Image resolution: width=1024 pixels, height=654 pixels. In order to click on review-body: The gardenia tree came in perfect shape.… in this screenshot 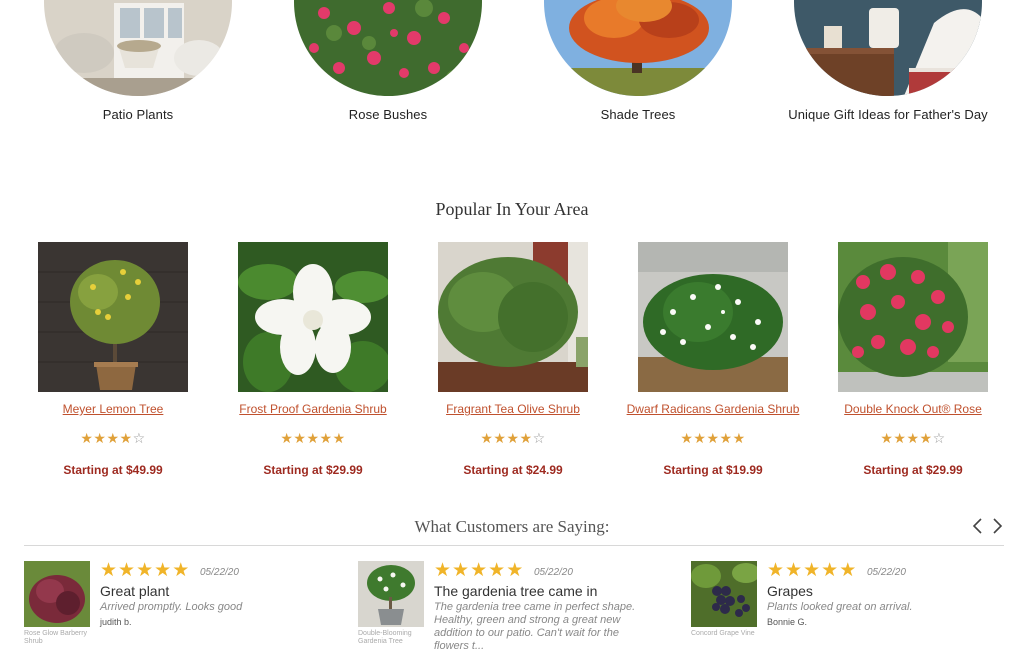, I will do `click(535, 626)`.